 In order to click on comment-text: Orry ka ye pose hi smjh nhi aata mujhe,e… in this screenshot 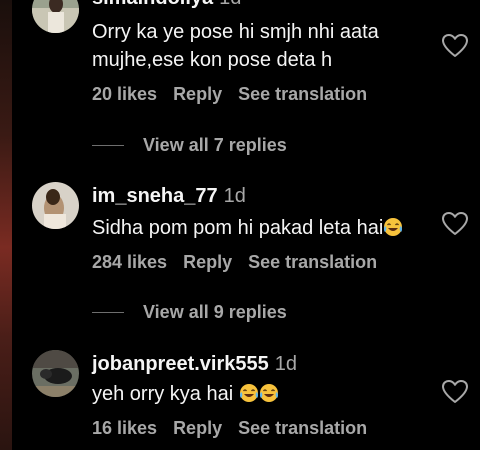, I will do `click(235, 46)`.